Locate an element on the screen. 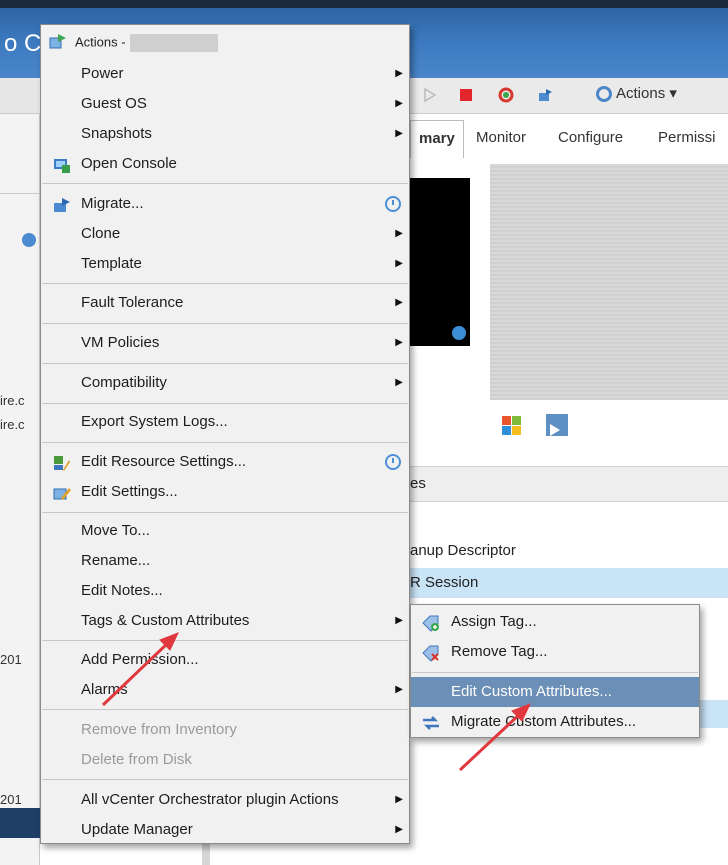 The width and height of the screenshot is (728, 865). section-header: es is located at coordinates (569, 484).